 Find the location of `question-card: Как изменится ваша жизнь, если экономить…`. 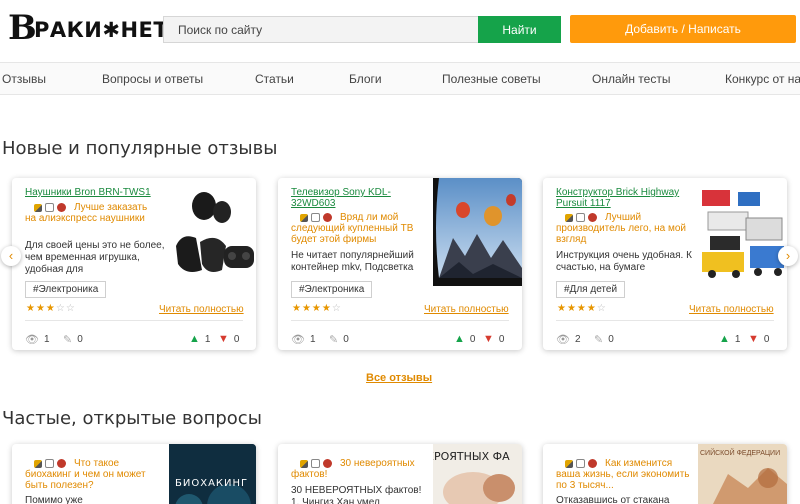

question-card: Как изменится ваша жизнь, если экономить… is located at coordinates (665, 474).